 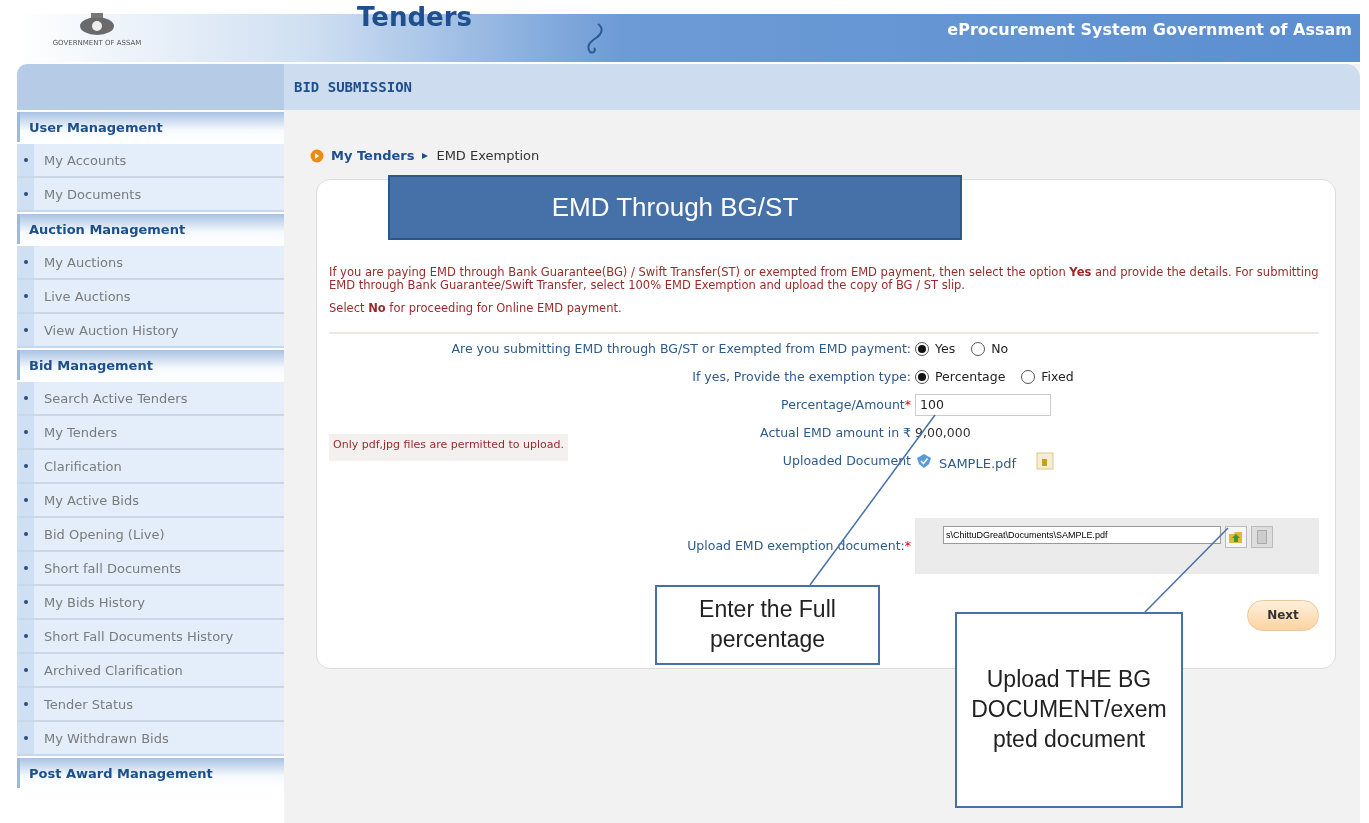 What do you see at coordinates (1149, 29) in the screenshot?
I see `site-title: eProcurement System Government of Assam` at bounding box center [1149, 29].